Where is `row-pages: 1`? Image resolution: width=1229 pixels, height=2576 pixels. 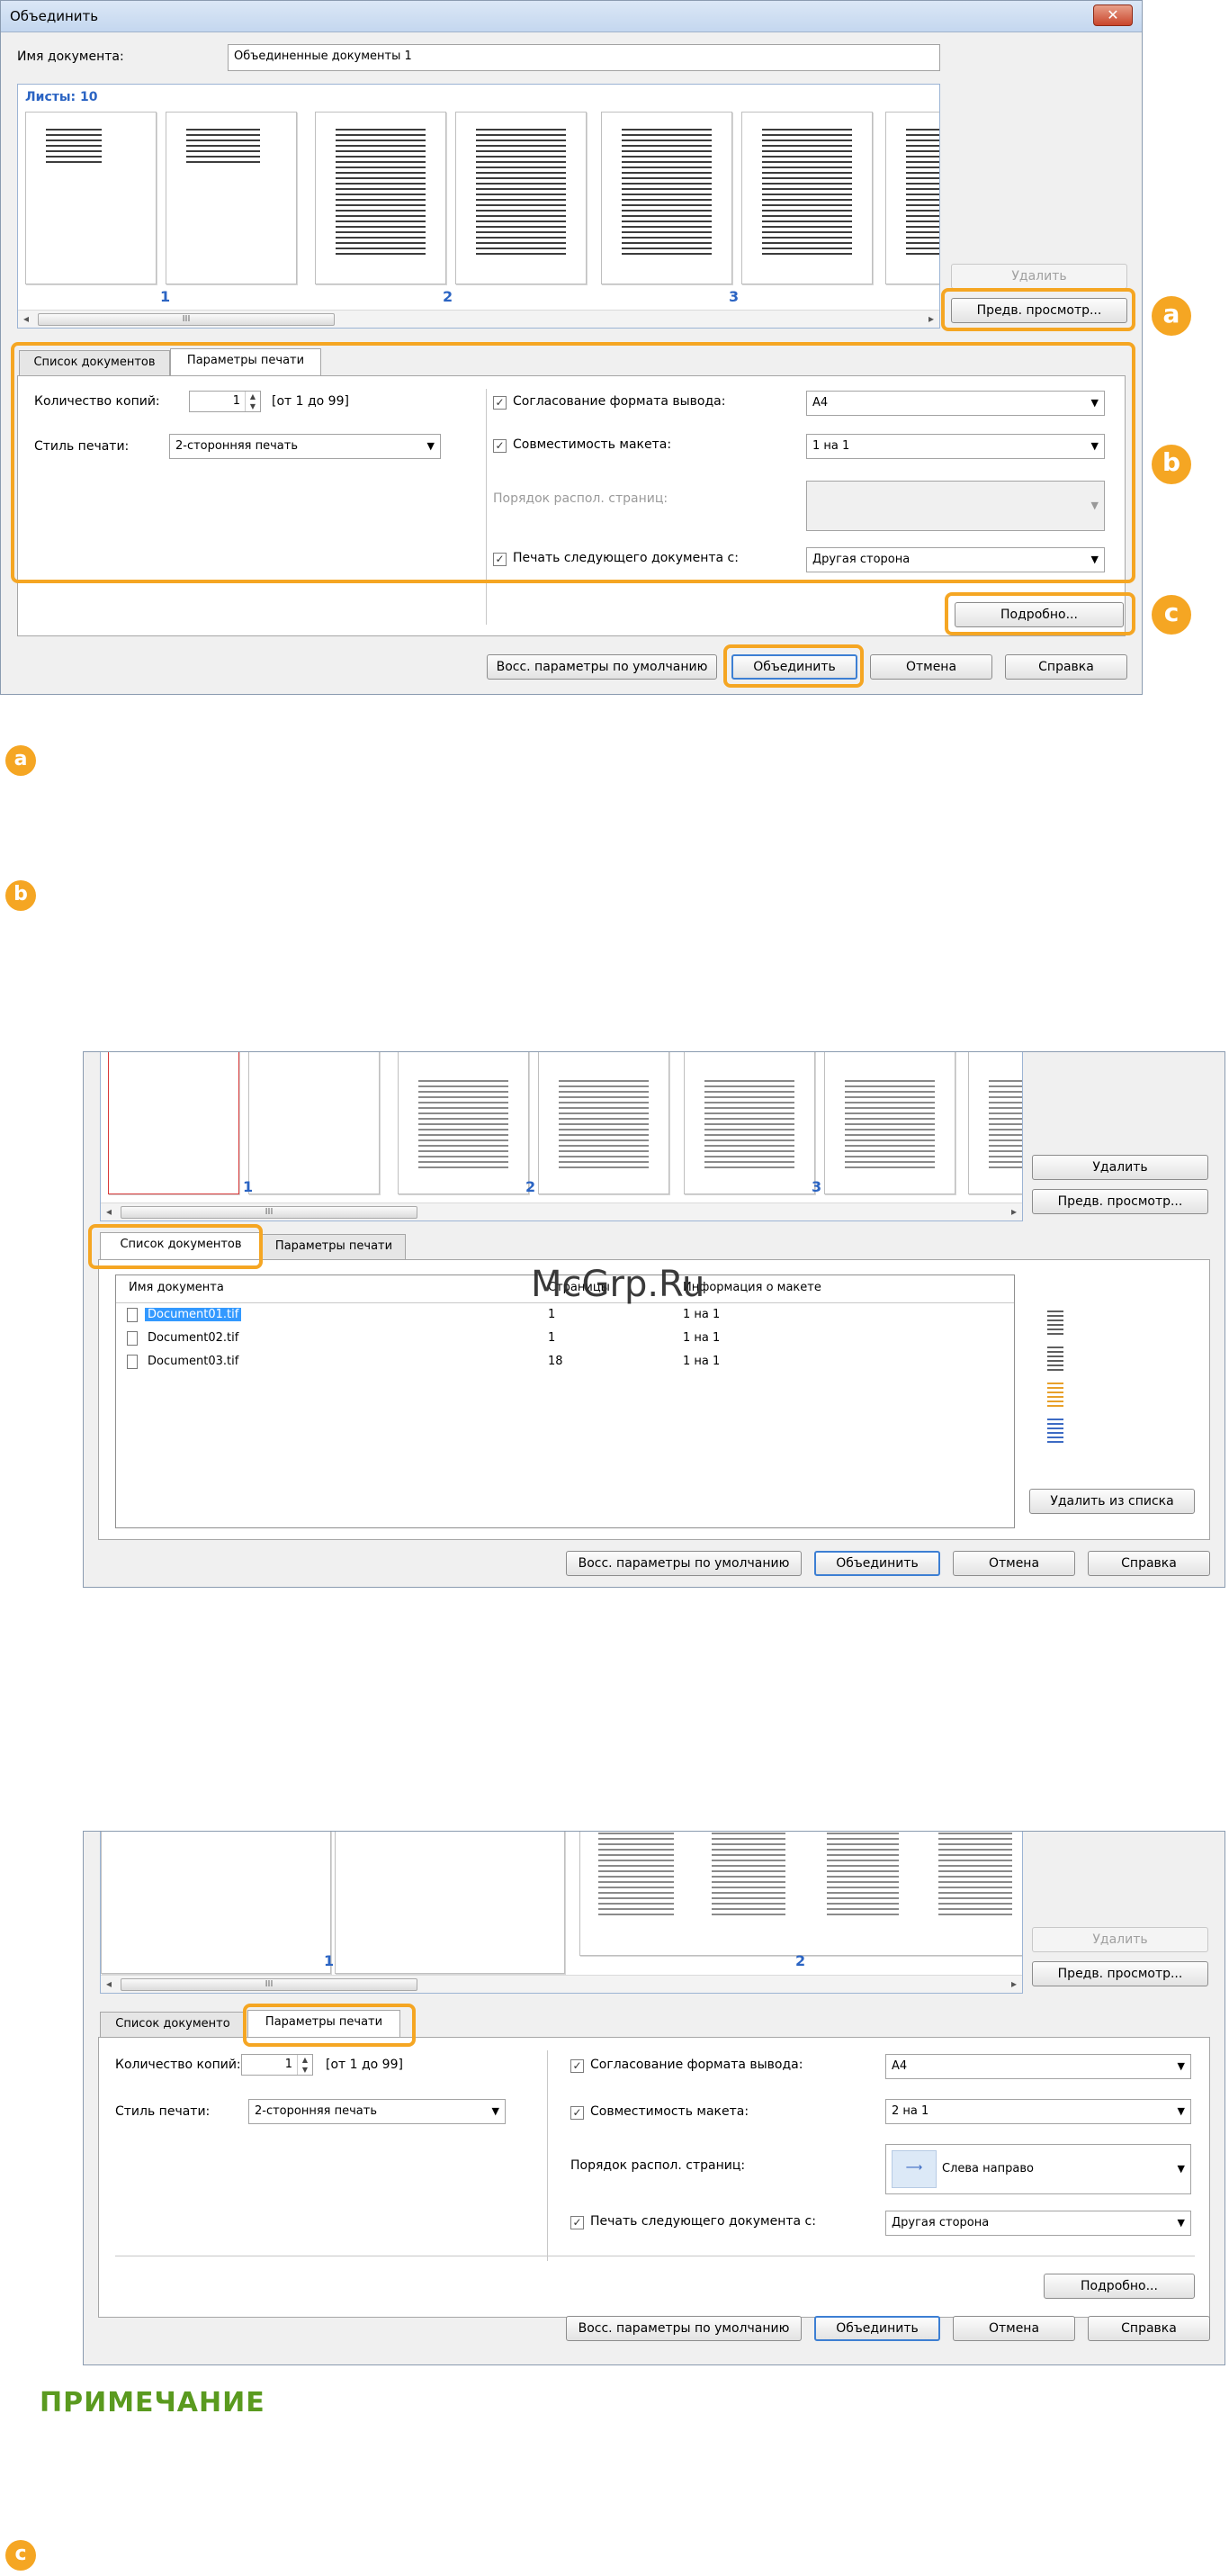
row-pages: 1 is located at coordinates (552, 1338).